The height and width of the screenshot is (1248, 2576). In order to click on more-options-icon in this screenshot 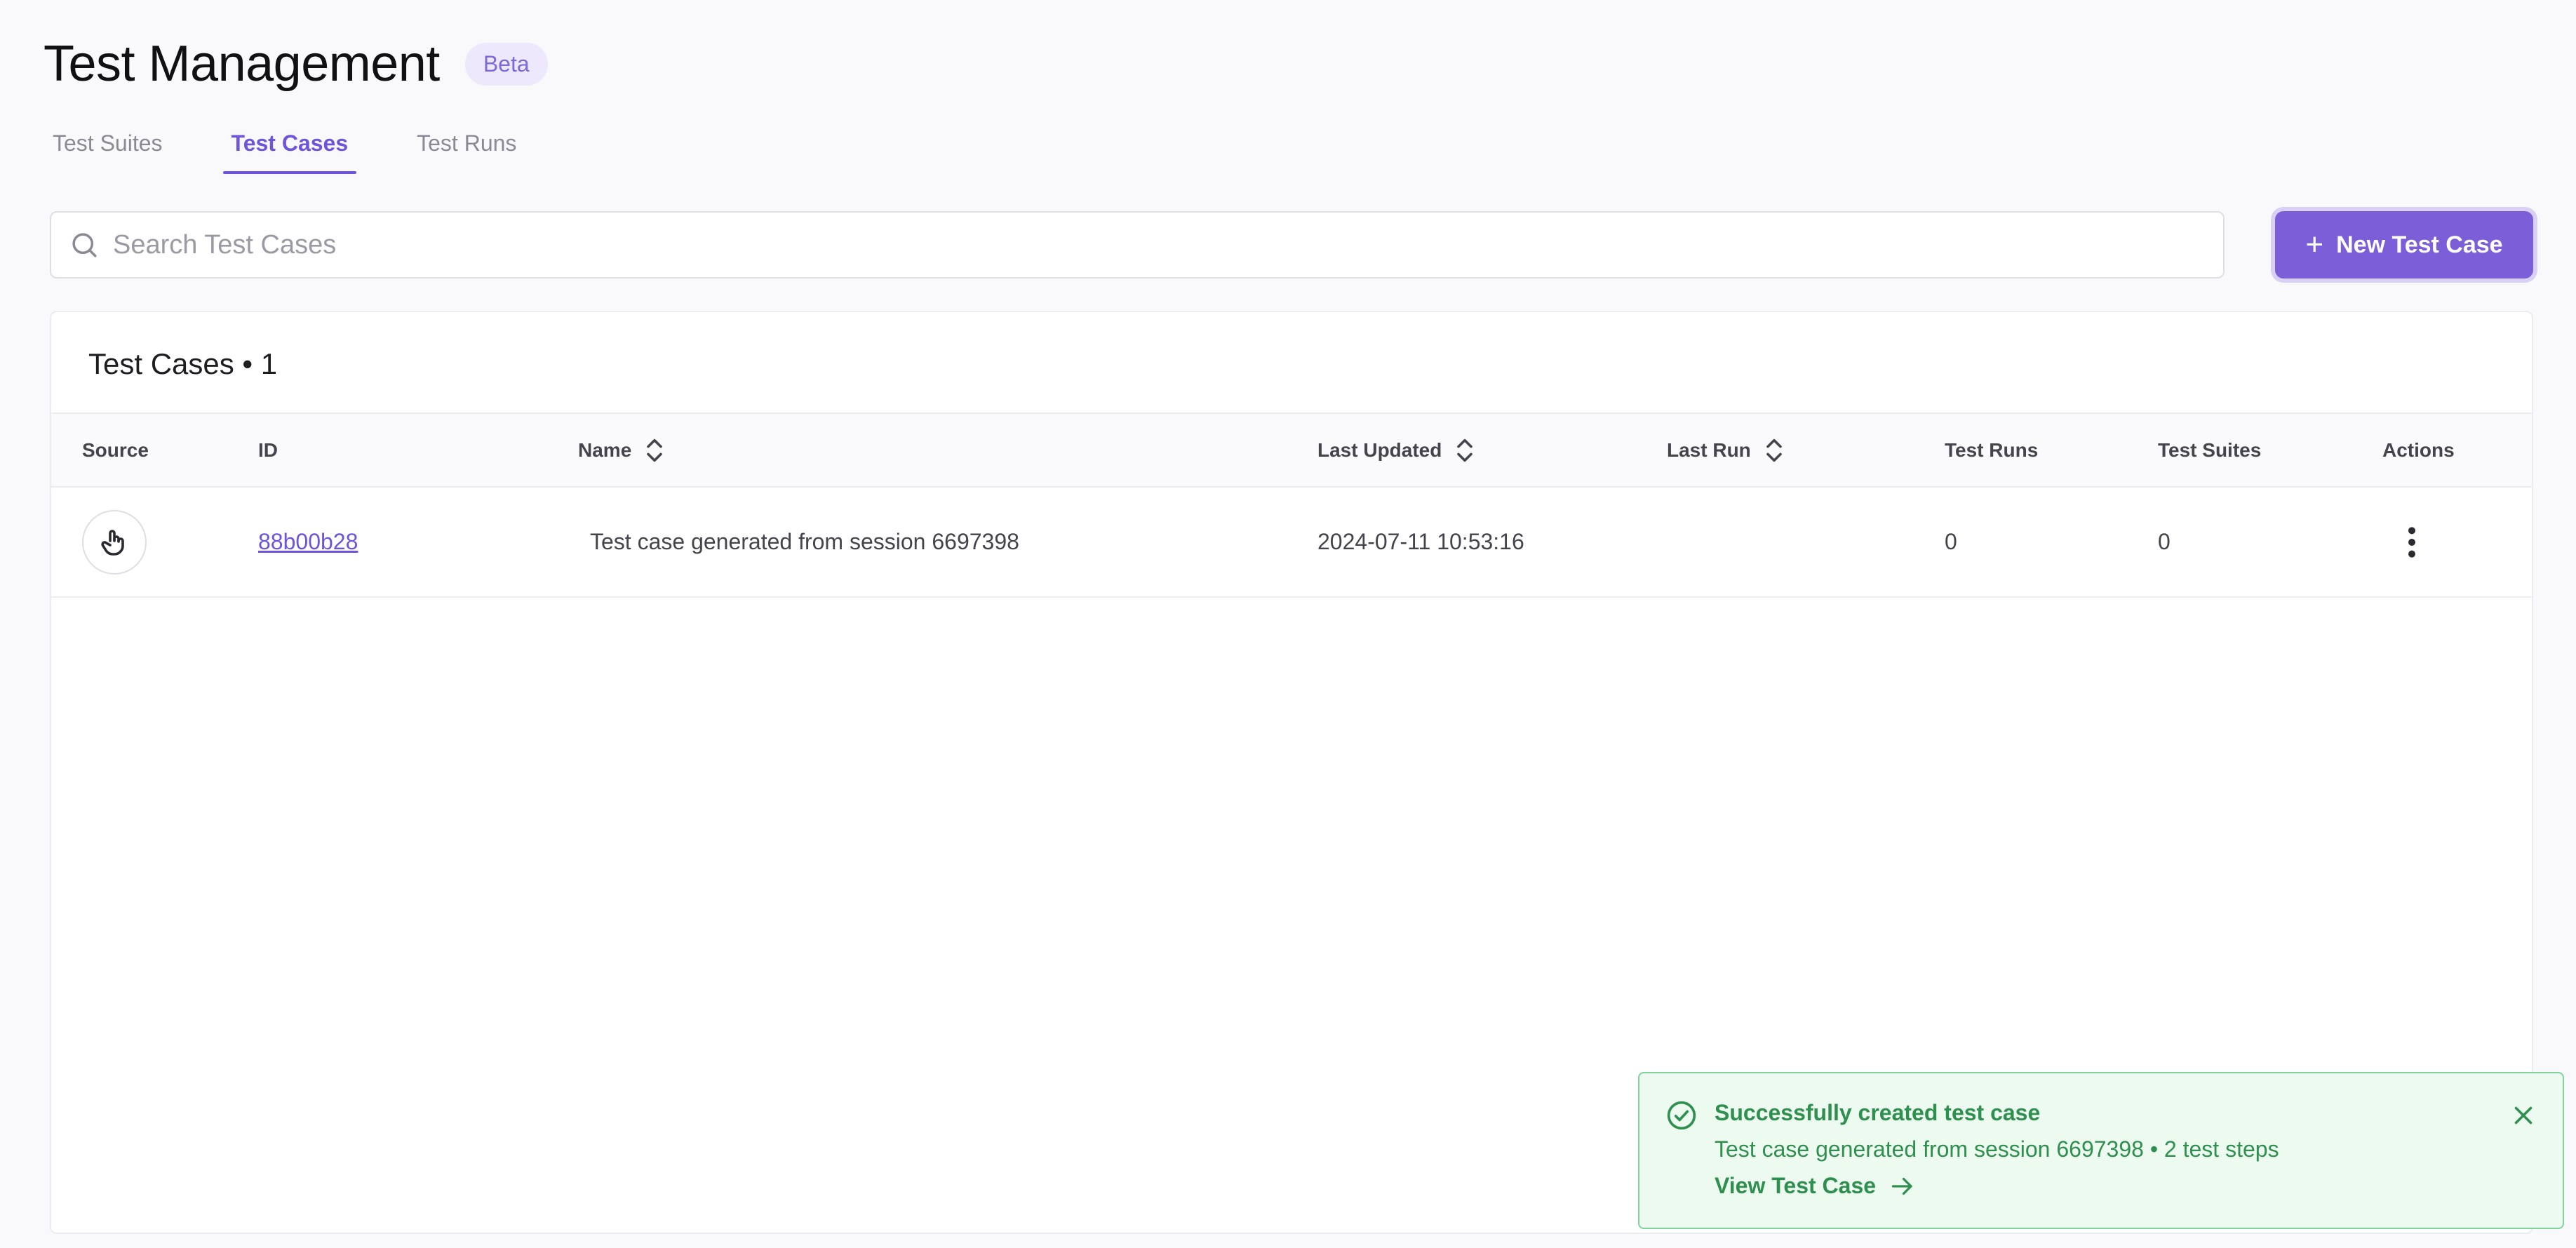, I will do `click(2412, 542)`.